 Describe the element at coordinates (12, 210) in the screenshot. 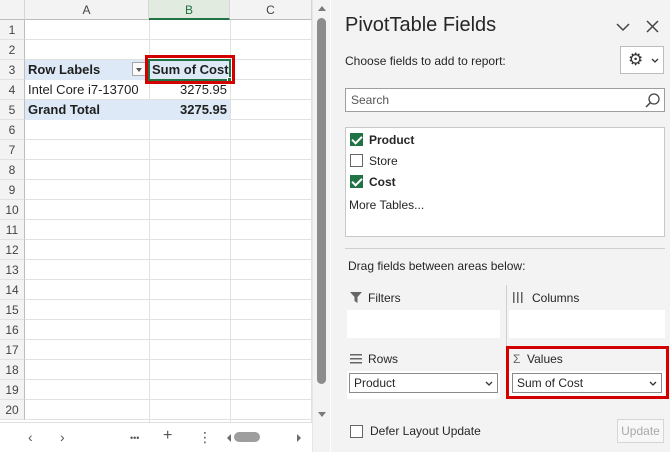

I see `row-header: 10` at that location.